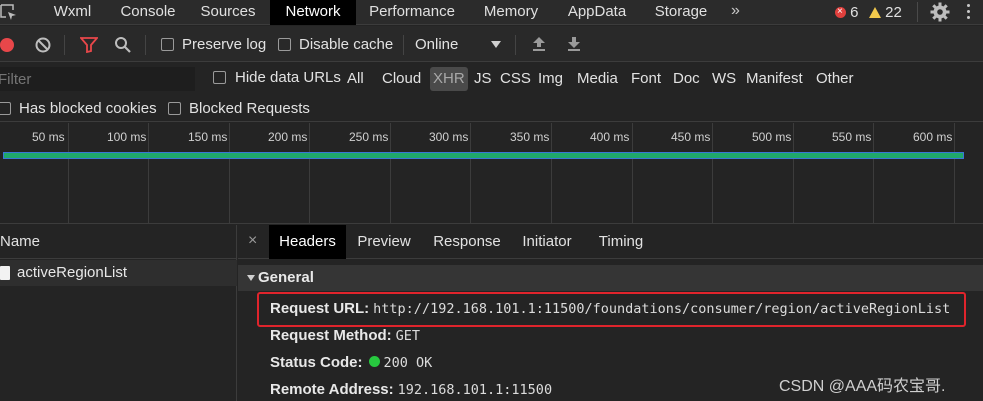 This screenshot has height=401, width=983. I want to click on network-toolbar: Preserve log Disable cache Online, so click(491, 44).